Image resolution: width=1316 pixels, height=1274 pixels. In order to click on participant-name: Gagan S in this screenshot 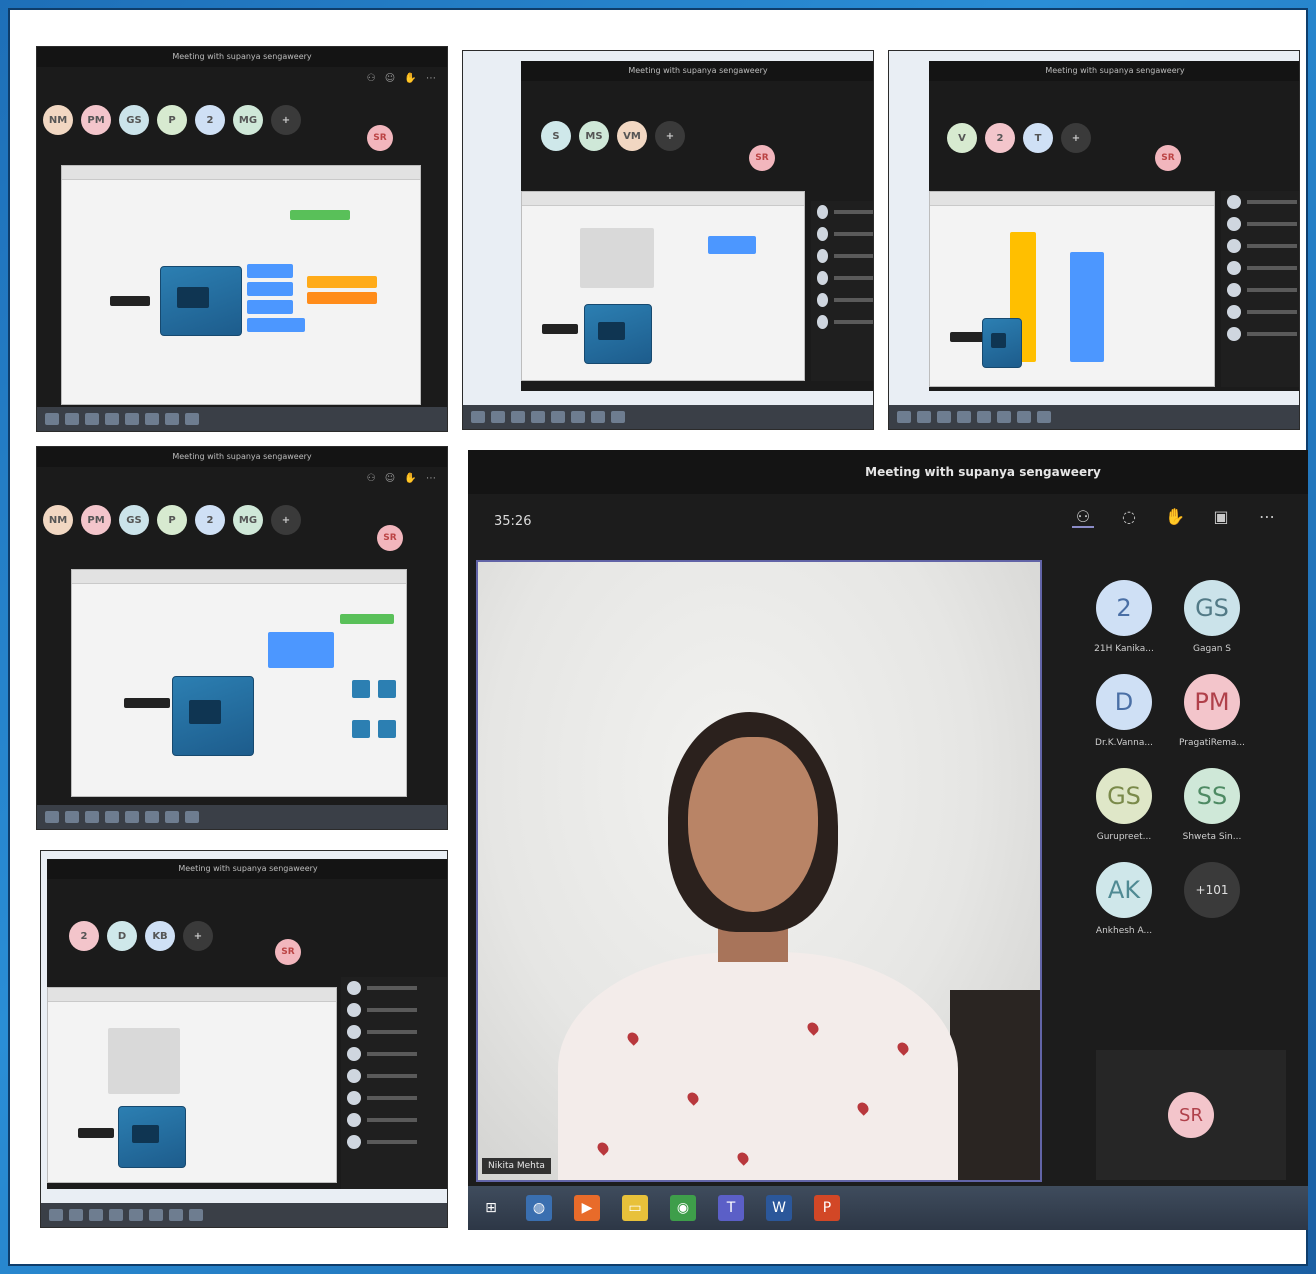, I will do `click(1212, 649)`.